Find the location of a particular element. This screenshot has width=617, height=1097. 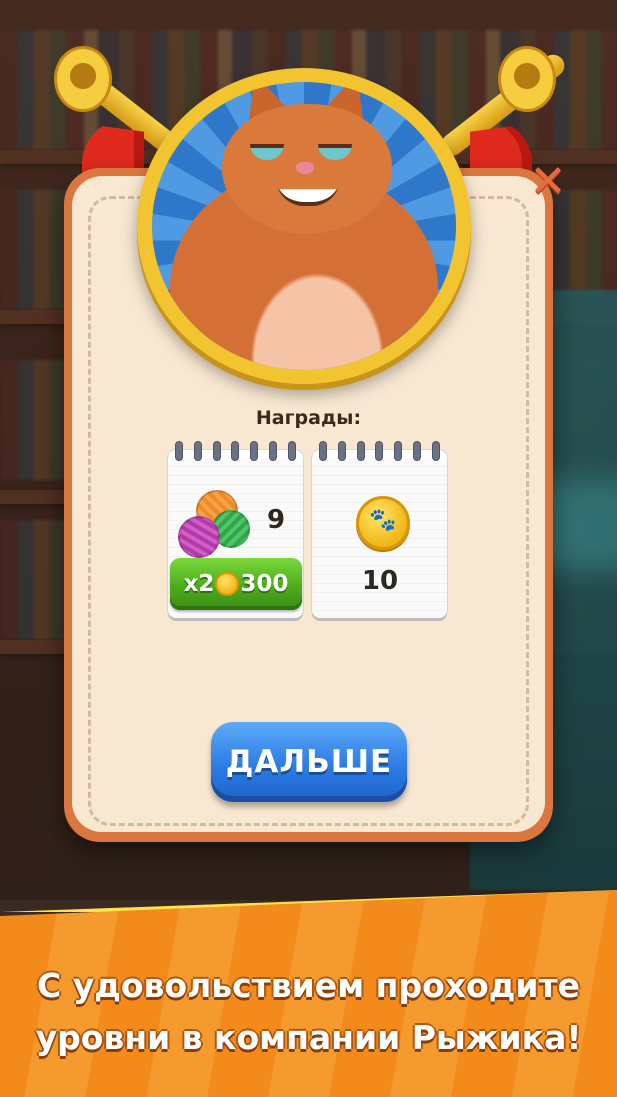

next-button: ДАЛЬШЕ is located at coordinates (309, 762).